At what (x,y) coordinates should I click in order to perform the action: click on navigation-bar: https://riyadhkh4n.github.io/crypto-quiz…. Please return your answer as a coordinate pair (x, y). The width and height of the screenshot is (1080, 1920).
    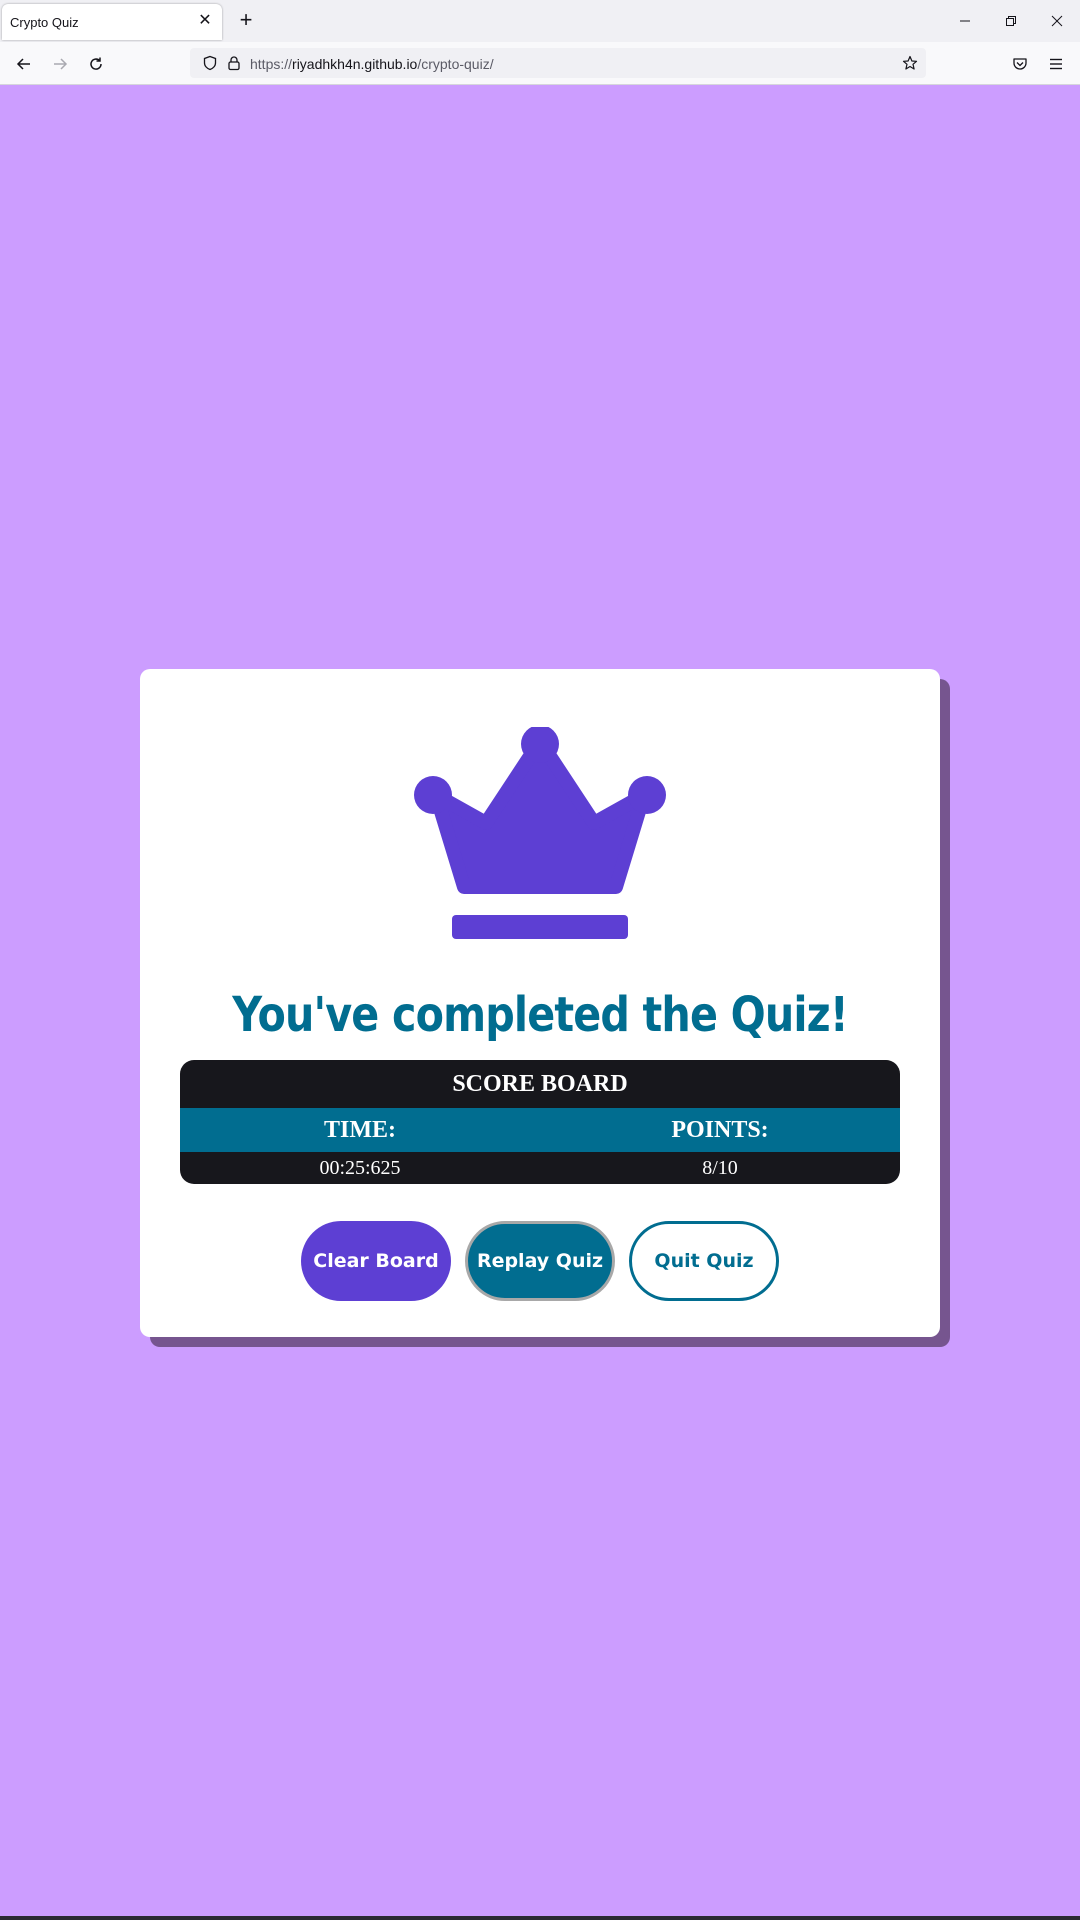
    Looking at the image, I should click on (540, 63).